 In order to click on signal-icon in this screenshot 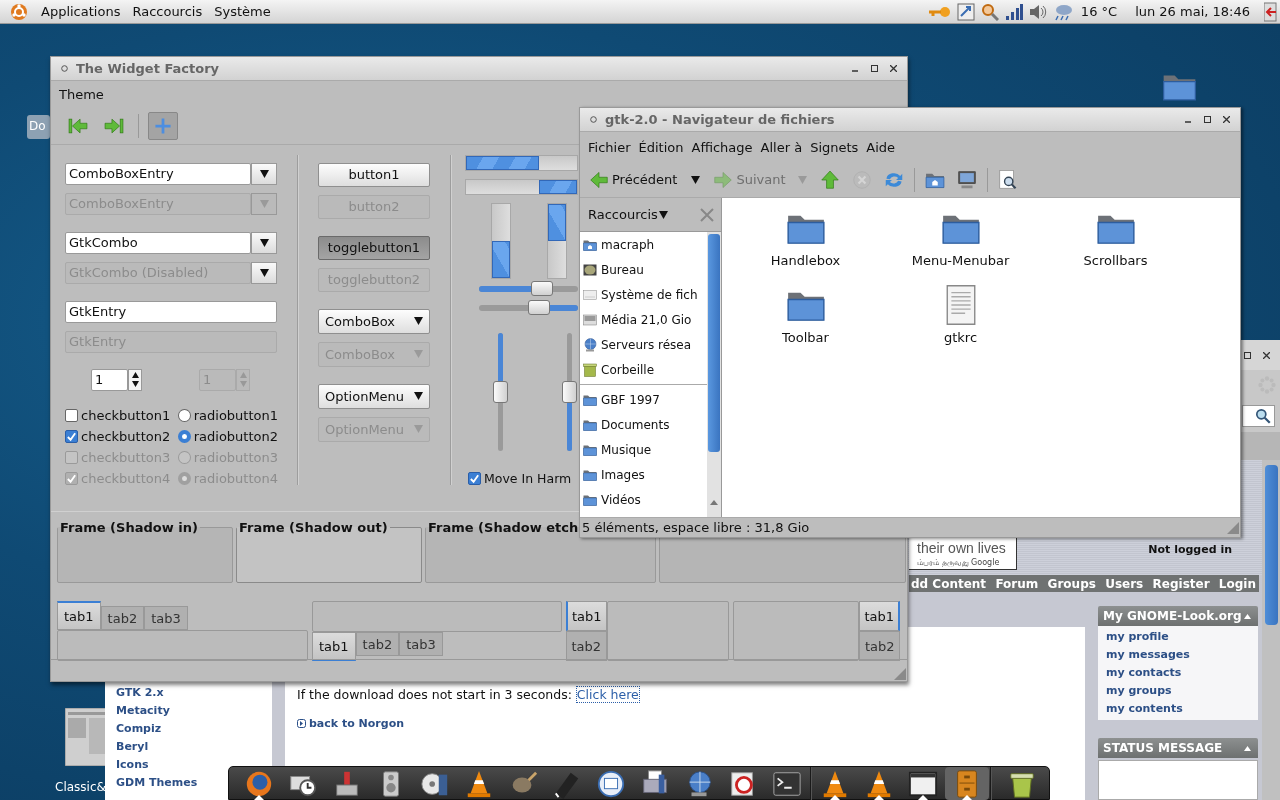, I will do `click(1013, 11)`.